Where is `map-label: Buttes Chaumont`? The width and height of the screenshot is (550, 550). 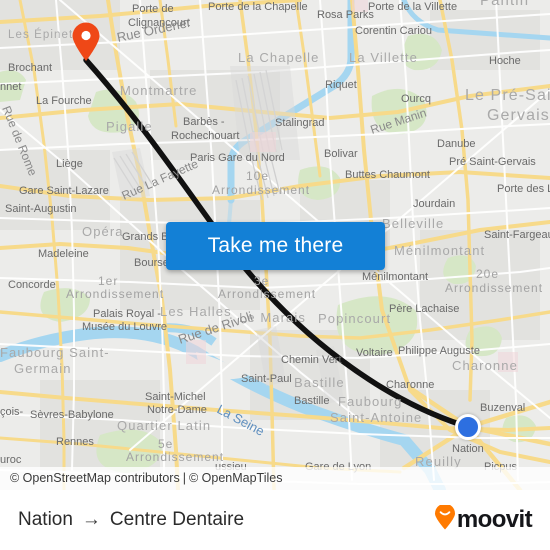 map-label: Buttes Chaumont is located at coordinates (387, 175).